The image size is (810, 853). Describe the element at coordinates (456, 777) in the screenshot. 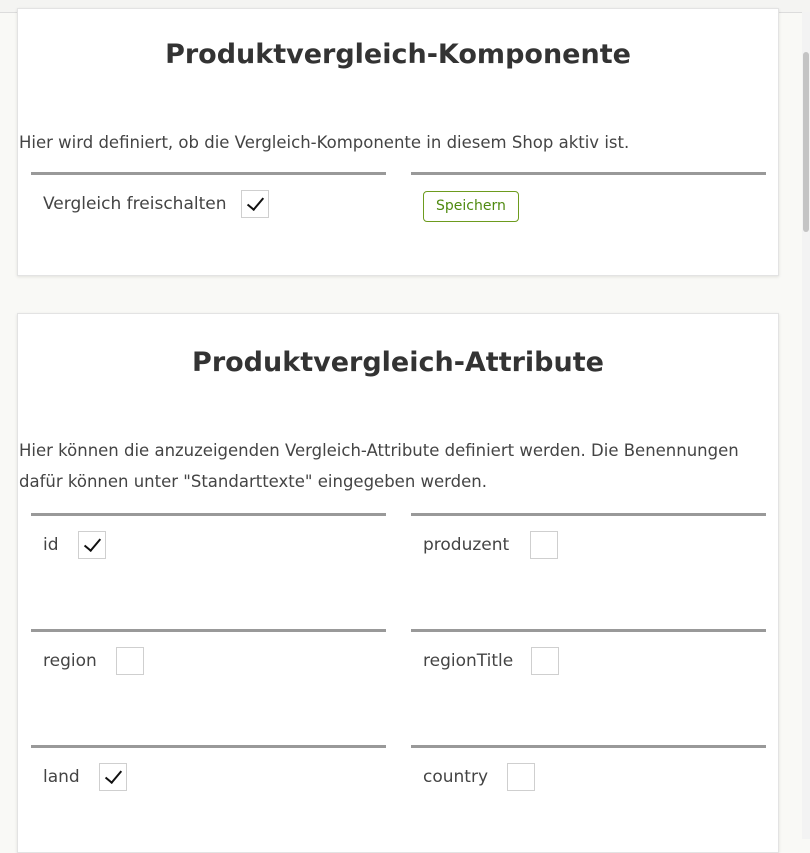

I see `attribute-label: country` at that location.